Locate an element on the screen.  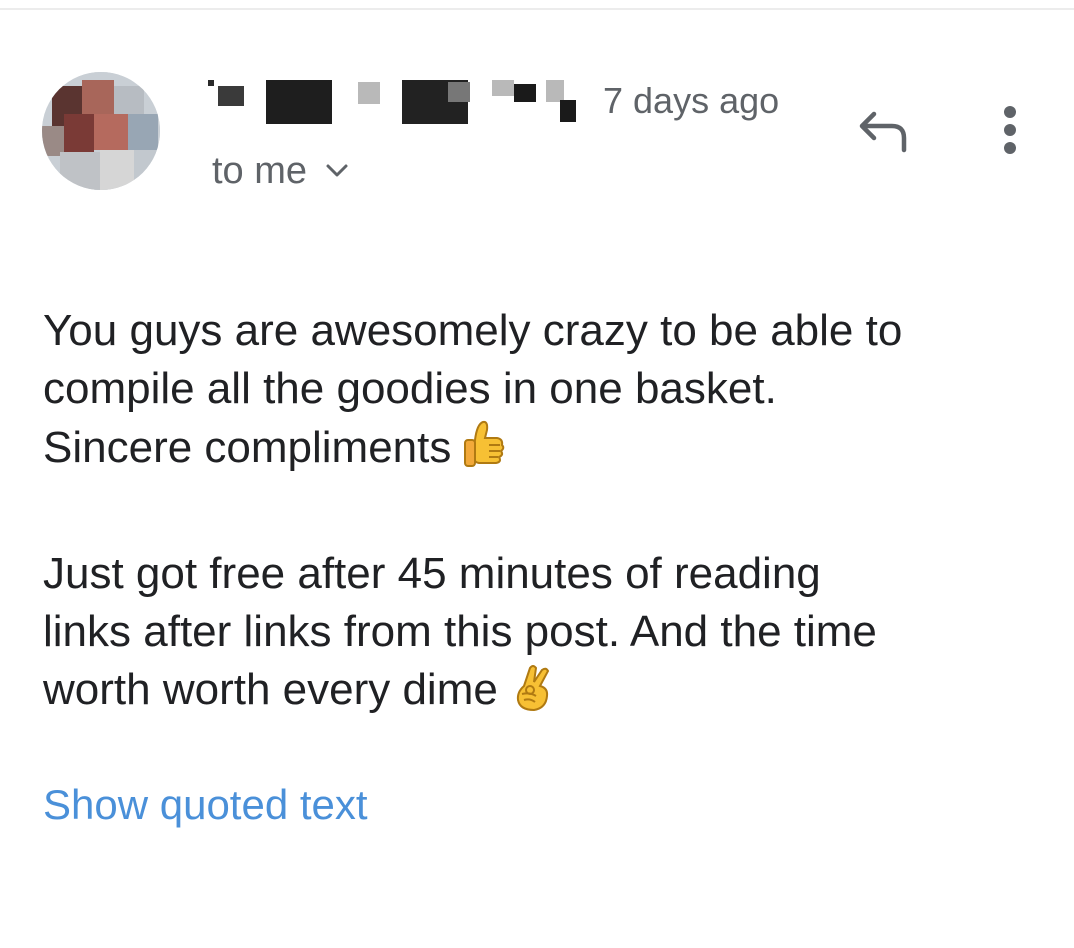
show-quoted-text-link: Show quoted text is located at coordinates (205, 805).